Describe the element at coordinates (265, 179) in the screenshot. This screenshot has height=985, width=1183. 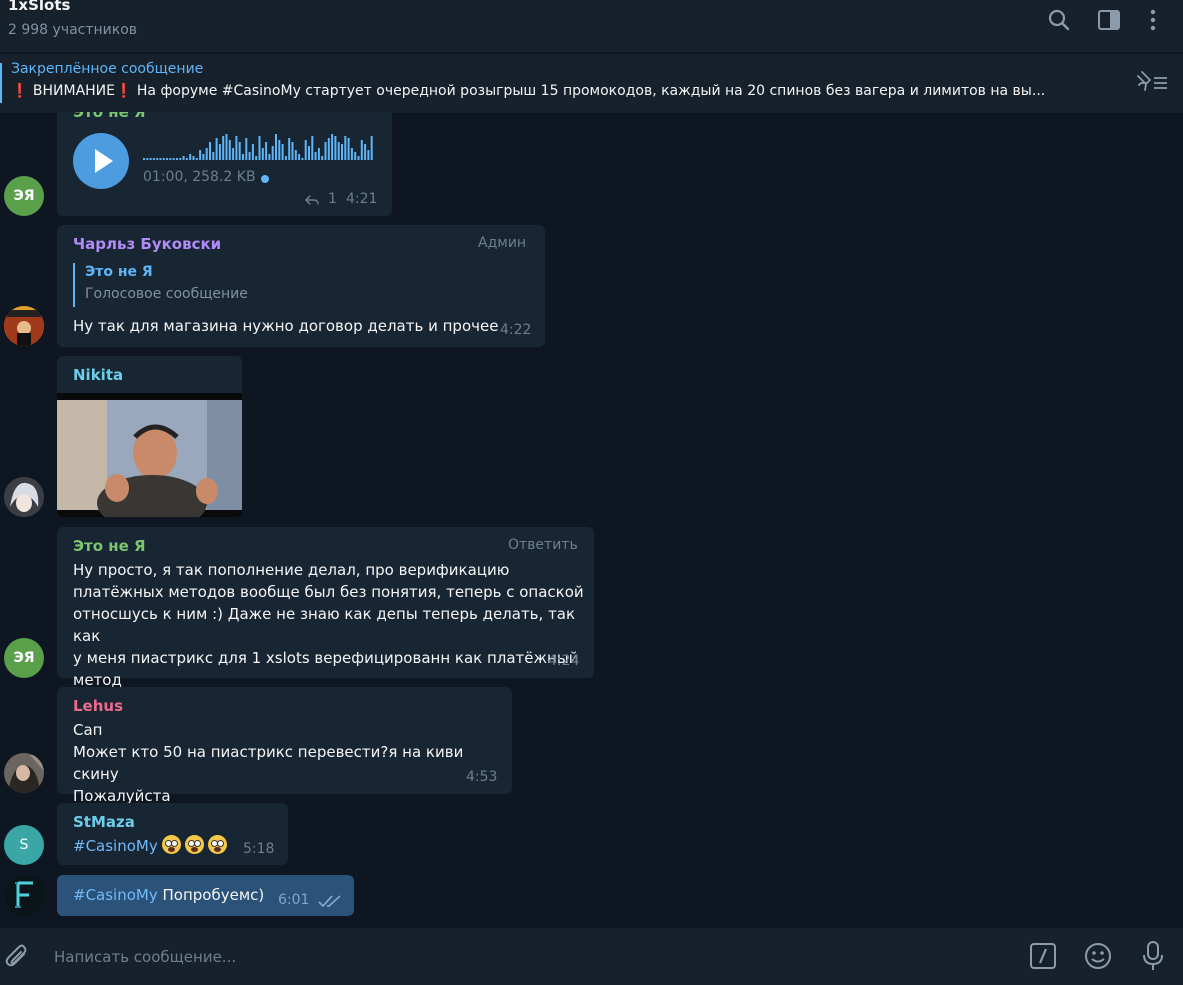
I see `unlistened-dot` at that location.